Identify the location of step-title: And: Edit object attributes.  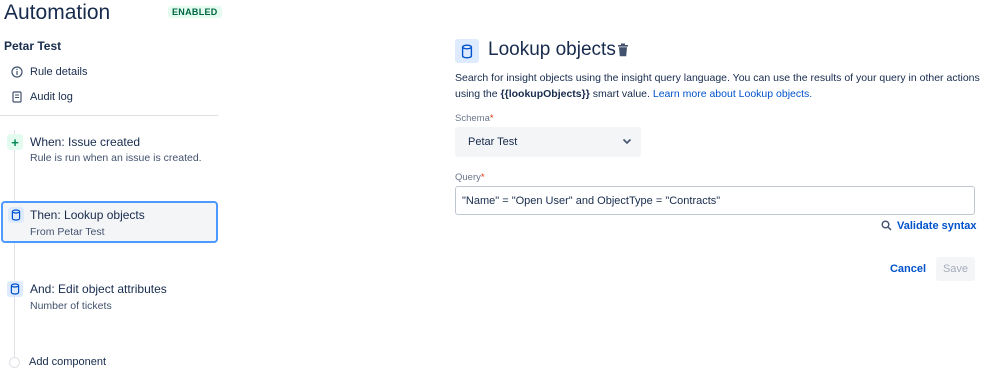
(98, 289).